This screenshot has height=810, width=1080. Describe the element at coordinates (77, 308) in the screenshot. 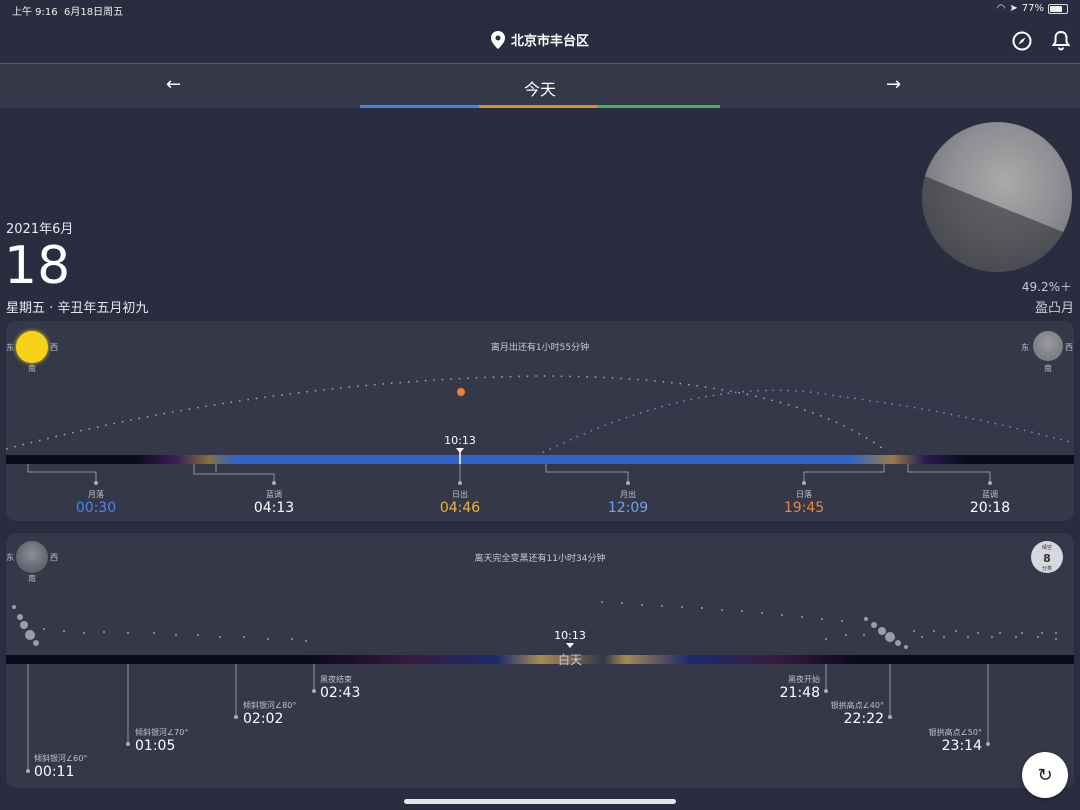

I see `weekday-lunar: 星期五 · 辛丑年五月初九` at that location.